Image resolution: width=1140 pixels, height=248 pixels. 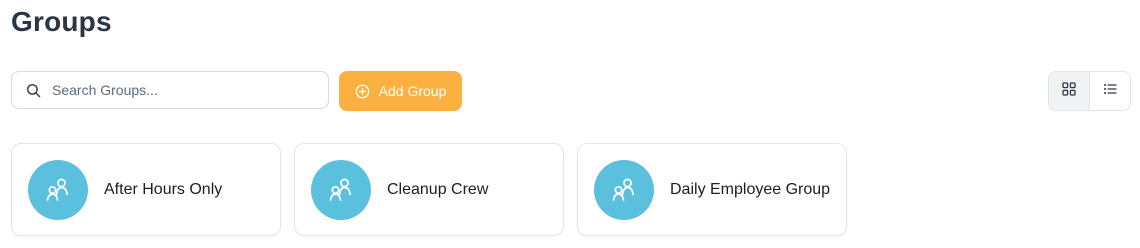 I want to click on group-name: Daily Employee Group, so click(x=750, y=189).